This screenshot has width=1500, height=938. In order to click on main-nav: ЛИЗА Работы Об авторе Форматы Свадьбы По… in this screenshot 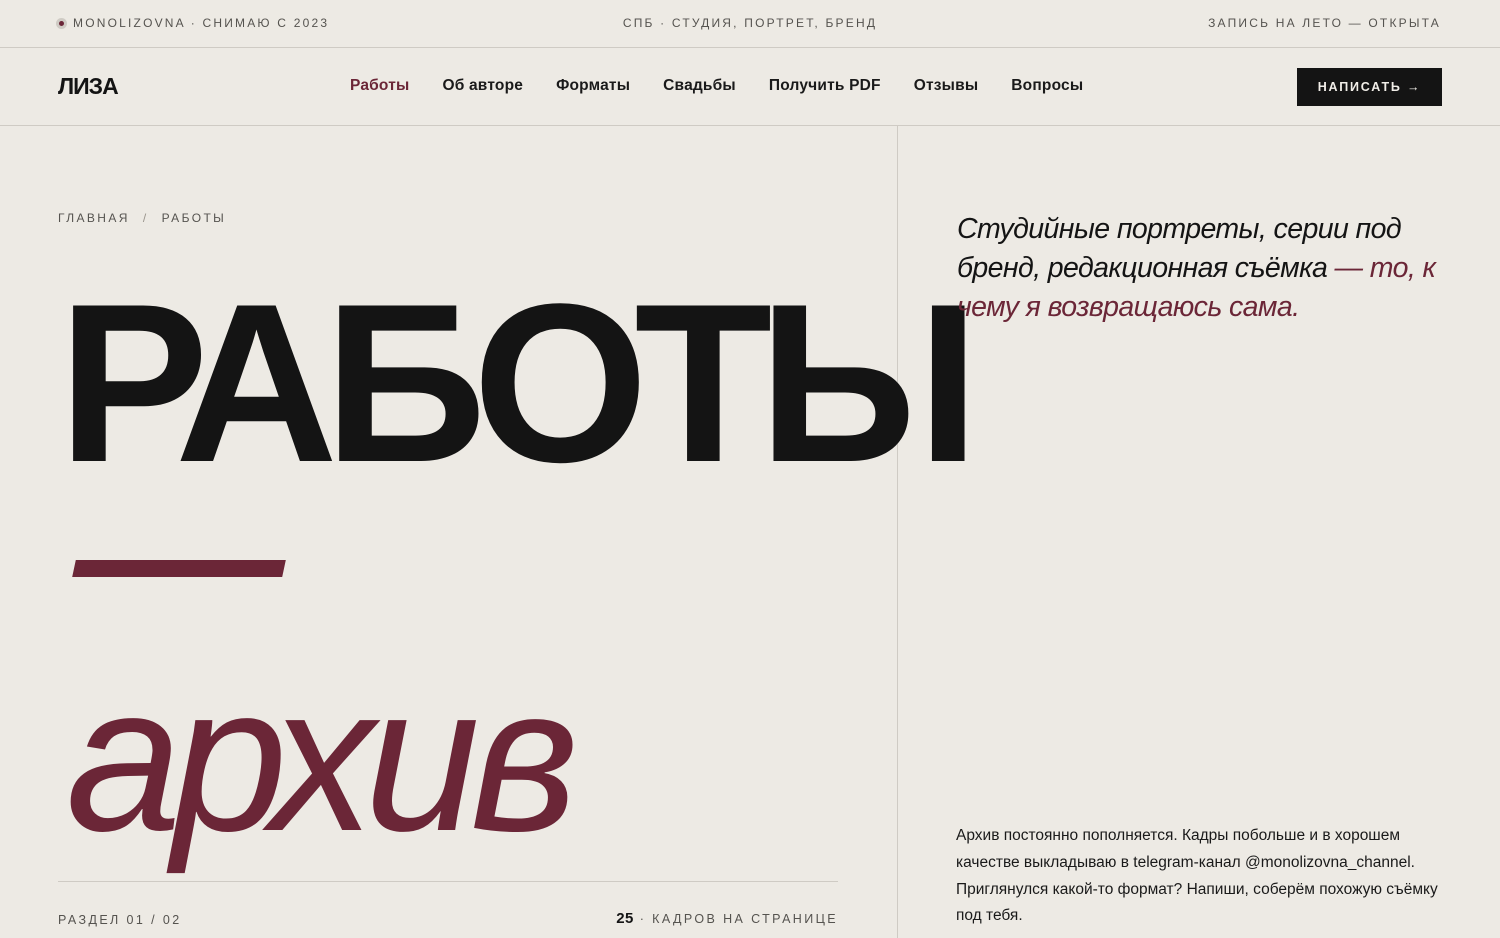, I will do `click(750, 87)`.